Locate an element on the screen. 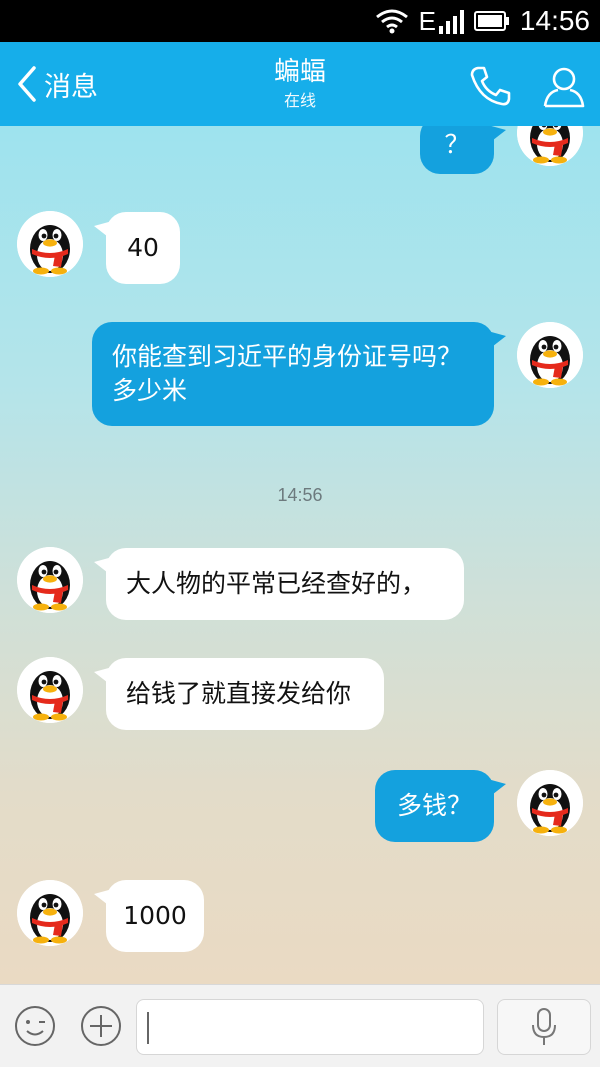 This screenshot has height=1067, width=600. signal-icon: E is located at coordinates (441, 21).